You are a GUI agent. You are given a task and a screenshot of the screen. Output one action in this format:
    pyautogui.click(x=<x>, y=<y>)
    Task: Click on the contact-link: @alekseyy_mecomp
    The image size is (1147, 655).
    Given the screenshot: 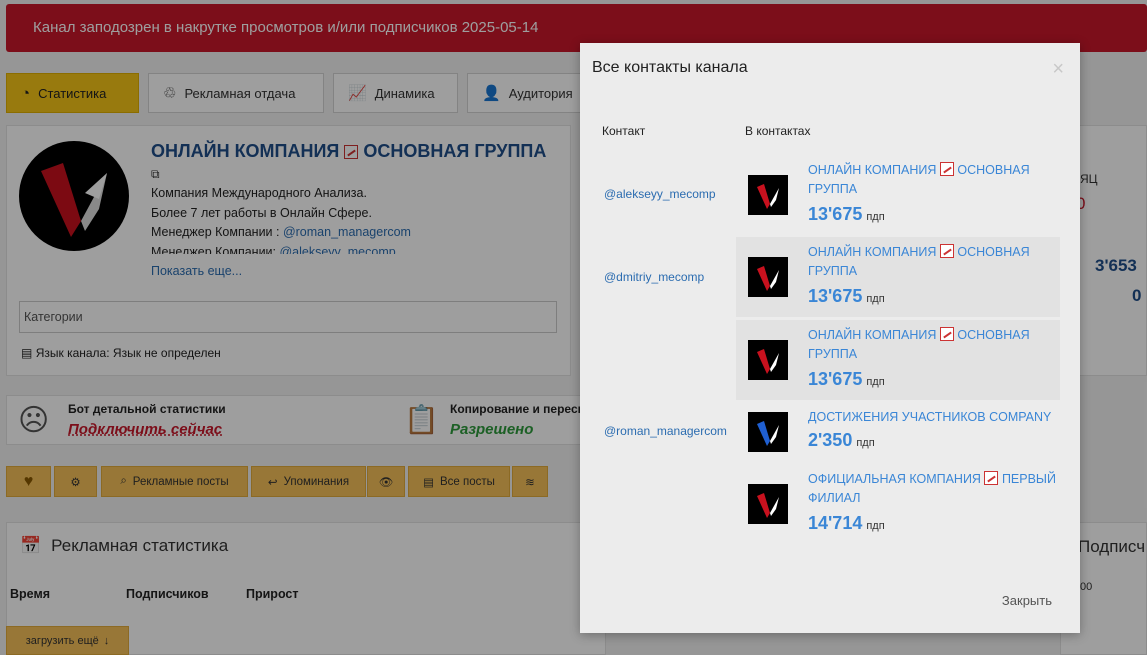 What is the action you would take?
    pyautogui.click(x=660, y=194)
    